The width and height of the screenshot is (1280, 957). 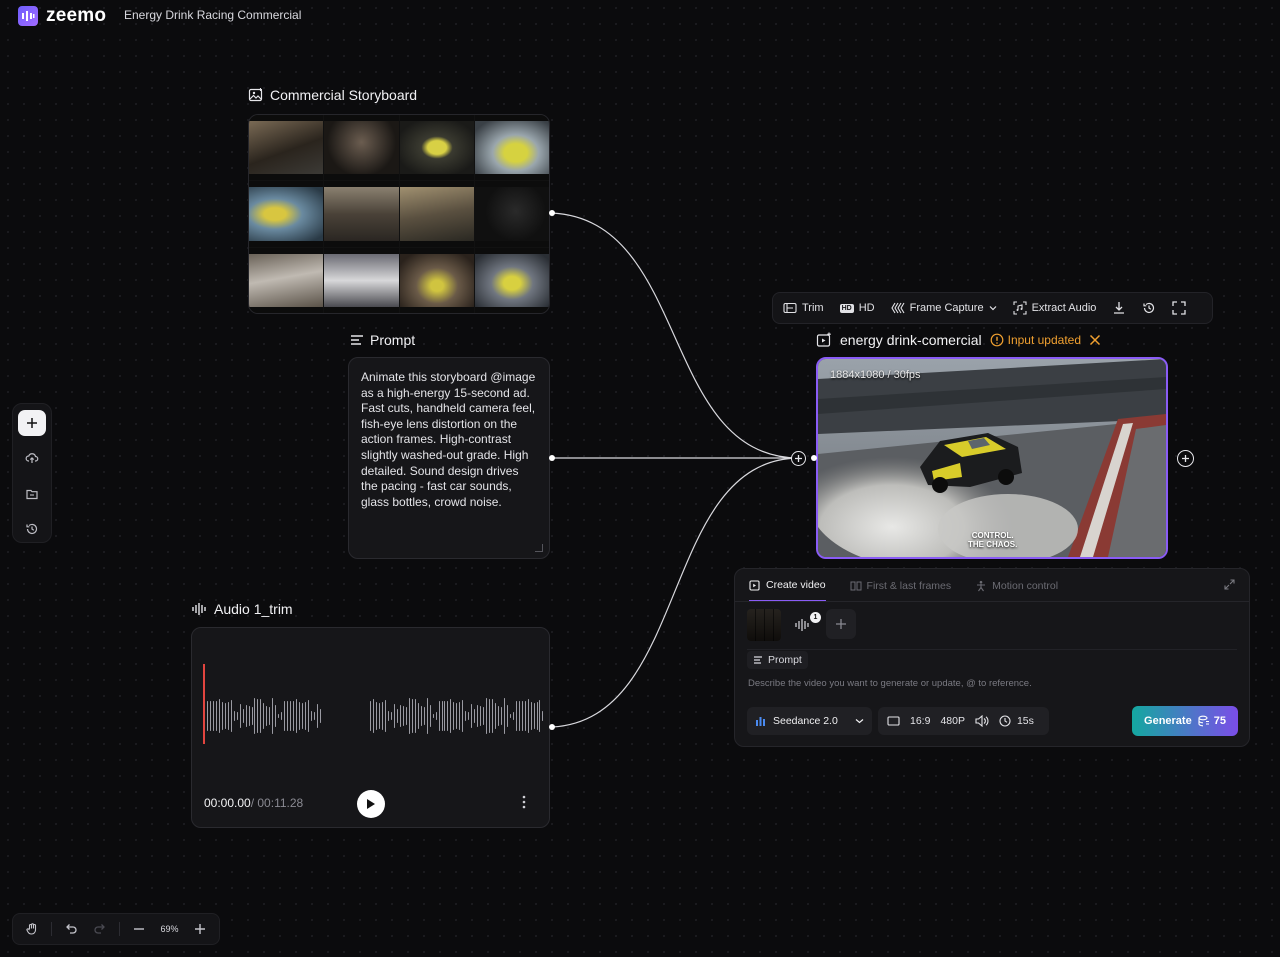 What do you see at coordinates (857, 308) in the screenshot?
I see `hd-button: HD HD` at bounding box center [857, 308].